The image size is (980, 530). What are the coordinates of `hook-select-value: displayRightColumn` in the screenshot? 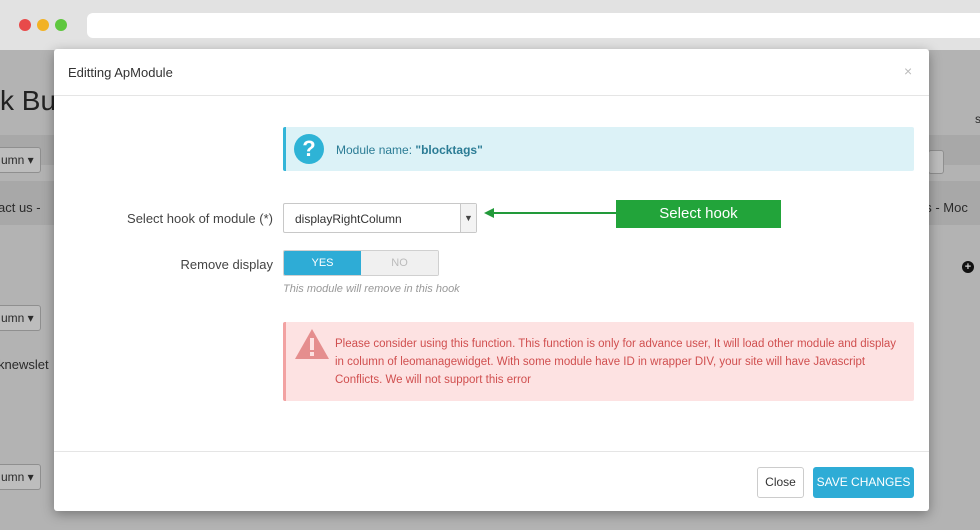 It's located at (348, 219).